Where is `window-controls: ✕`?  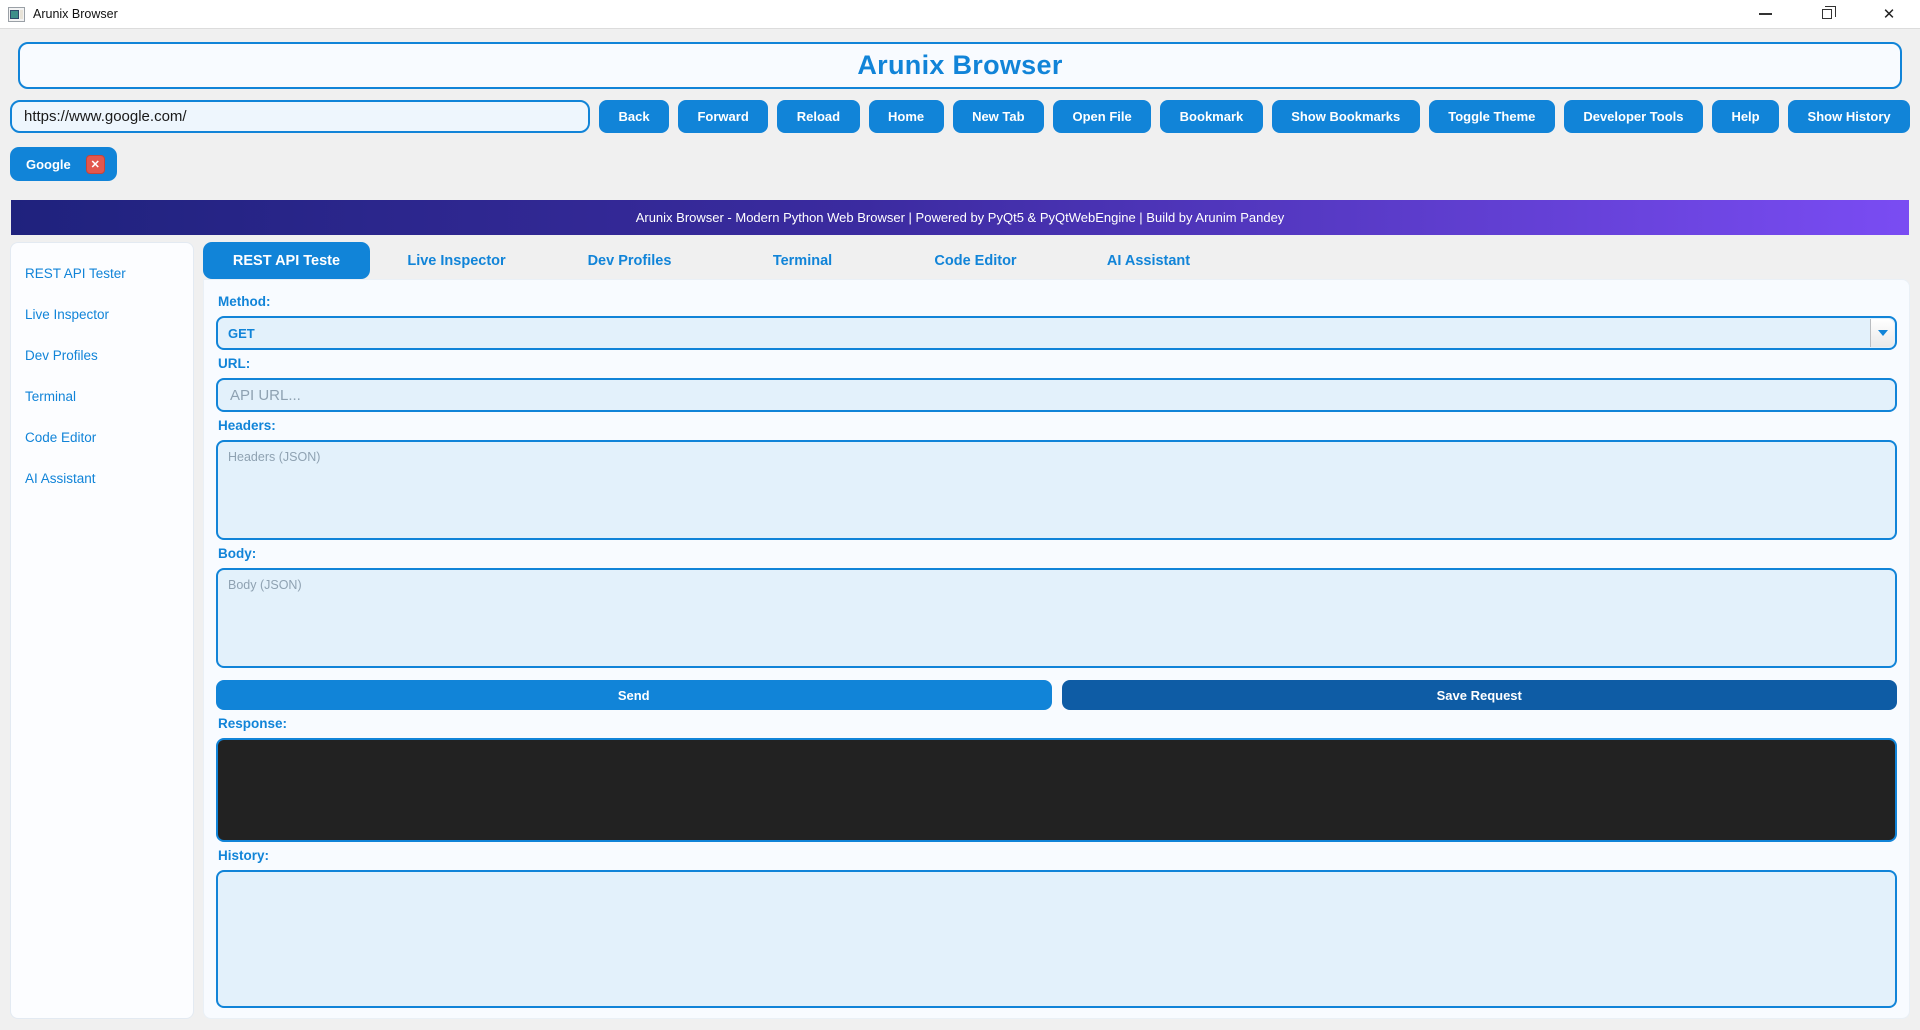
window-controls: ✕ is located at coordinates (1827, 14).